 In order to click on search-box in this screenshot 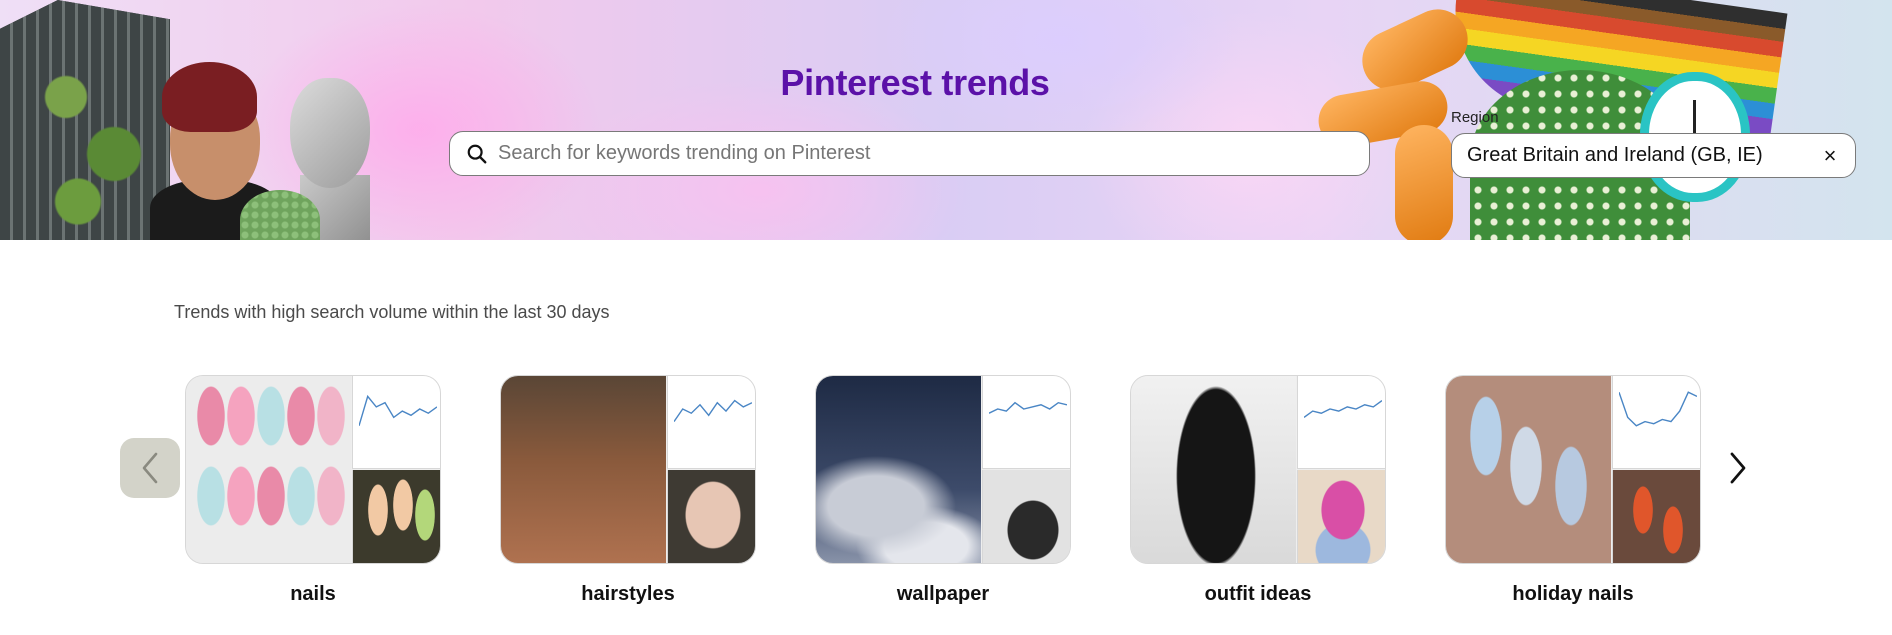, I will do `click(909, 153)`.